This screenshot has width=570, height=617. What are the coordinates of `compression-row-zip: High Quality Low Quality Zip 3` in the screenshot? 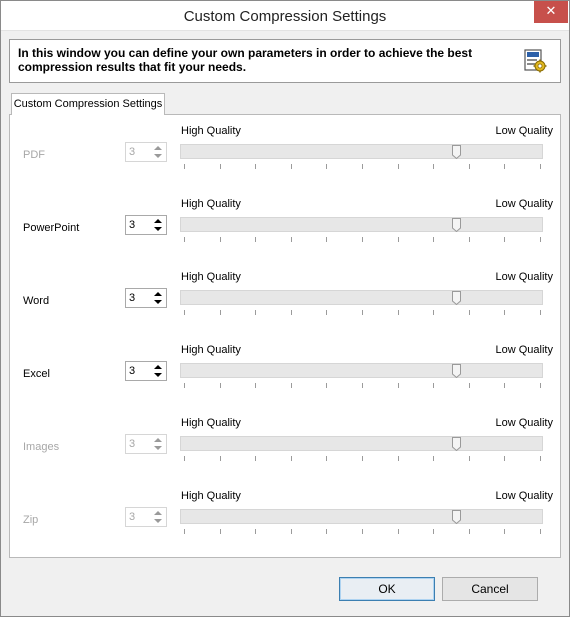 It's located at (285, 520).